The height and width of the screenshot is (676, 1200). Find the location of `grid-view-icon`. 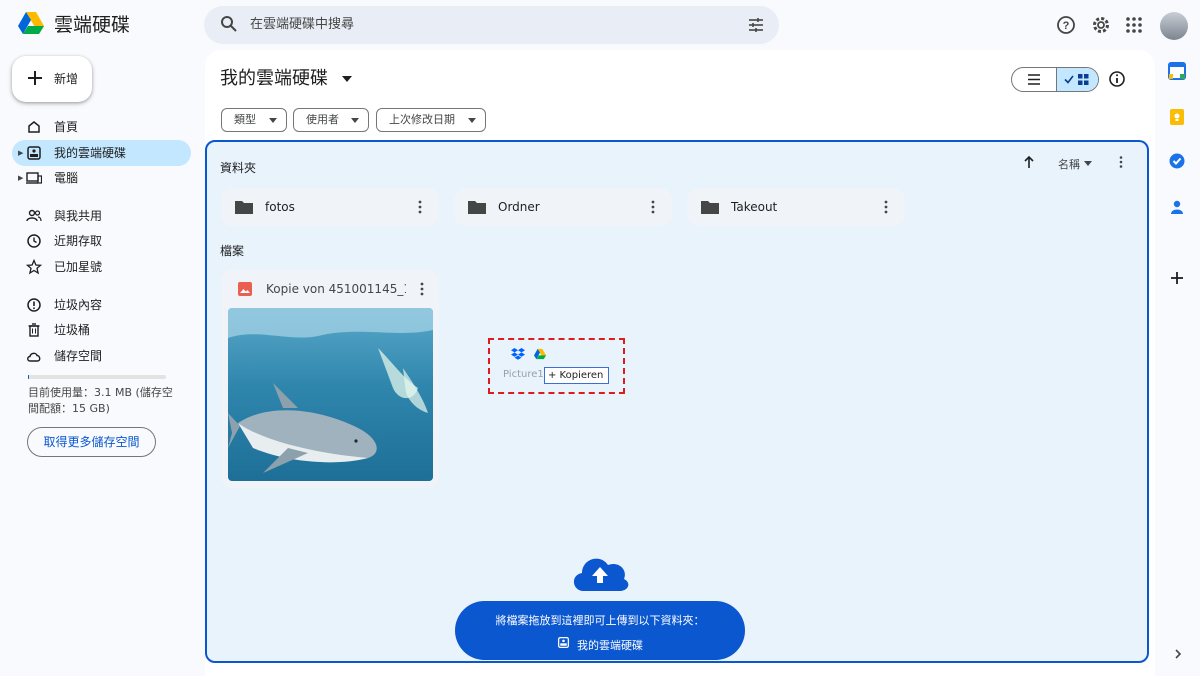

grid-view-icon is located at coordinates (1077, 79).